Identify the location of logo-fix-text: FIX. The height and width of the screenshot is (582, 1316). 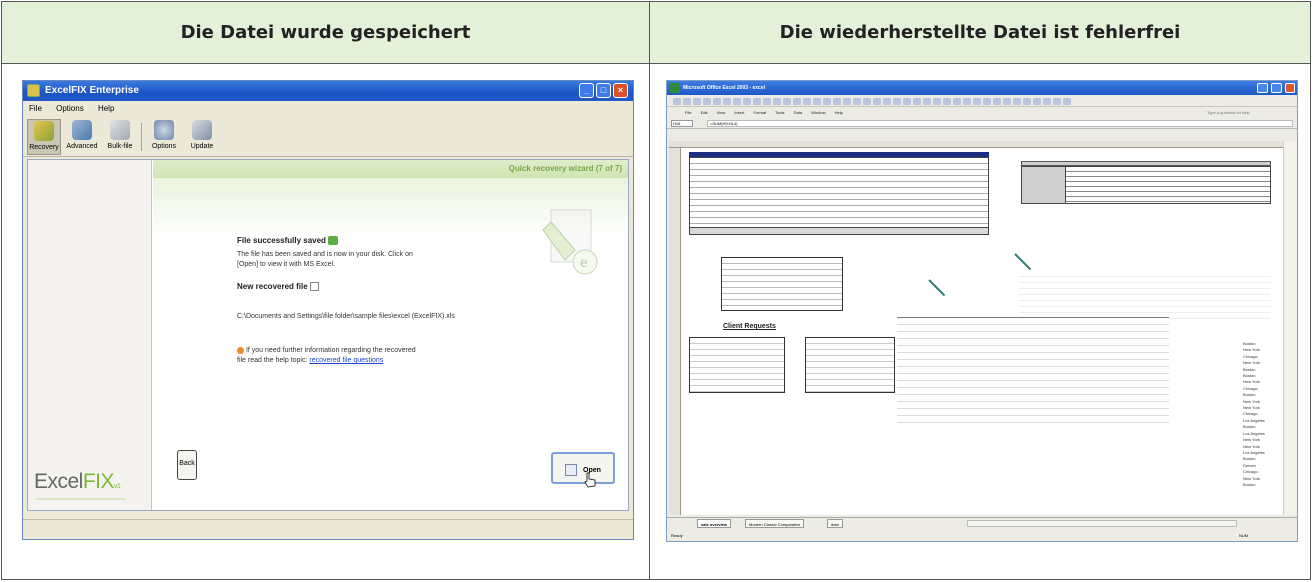
(98, 481).